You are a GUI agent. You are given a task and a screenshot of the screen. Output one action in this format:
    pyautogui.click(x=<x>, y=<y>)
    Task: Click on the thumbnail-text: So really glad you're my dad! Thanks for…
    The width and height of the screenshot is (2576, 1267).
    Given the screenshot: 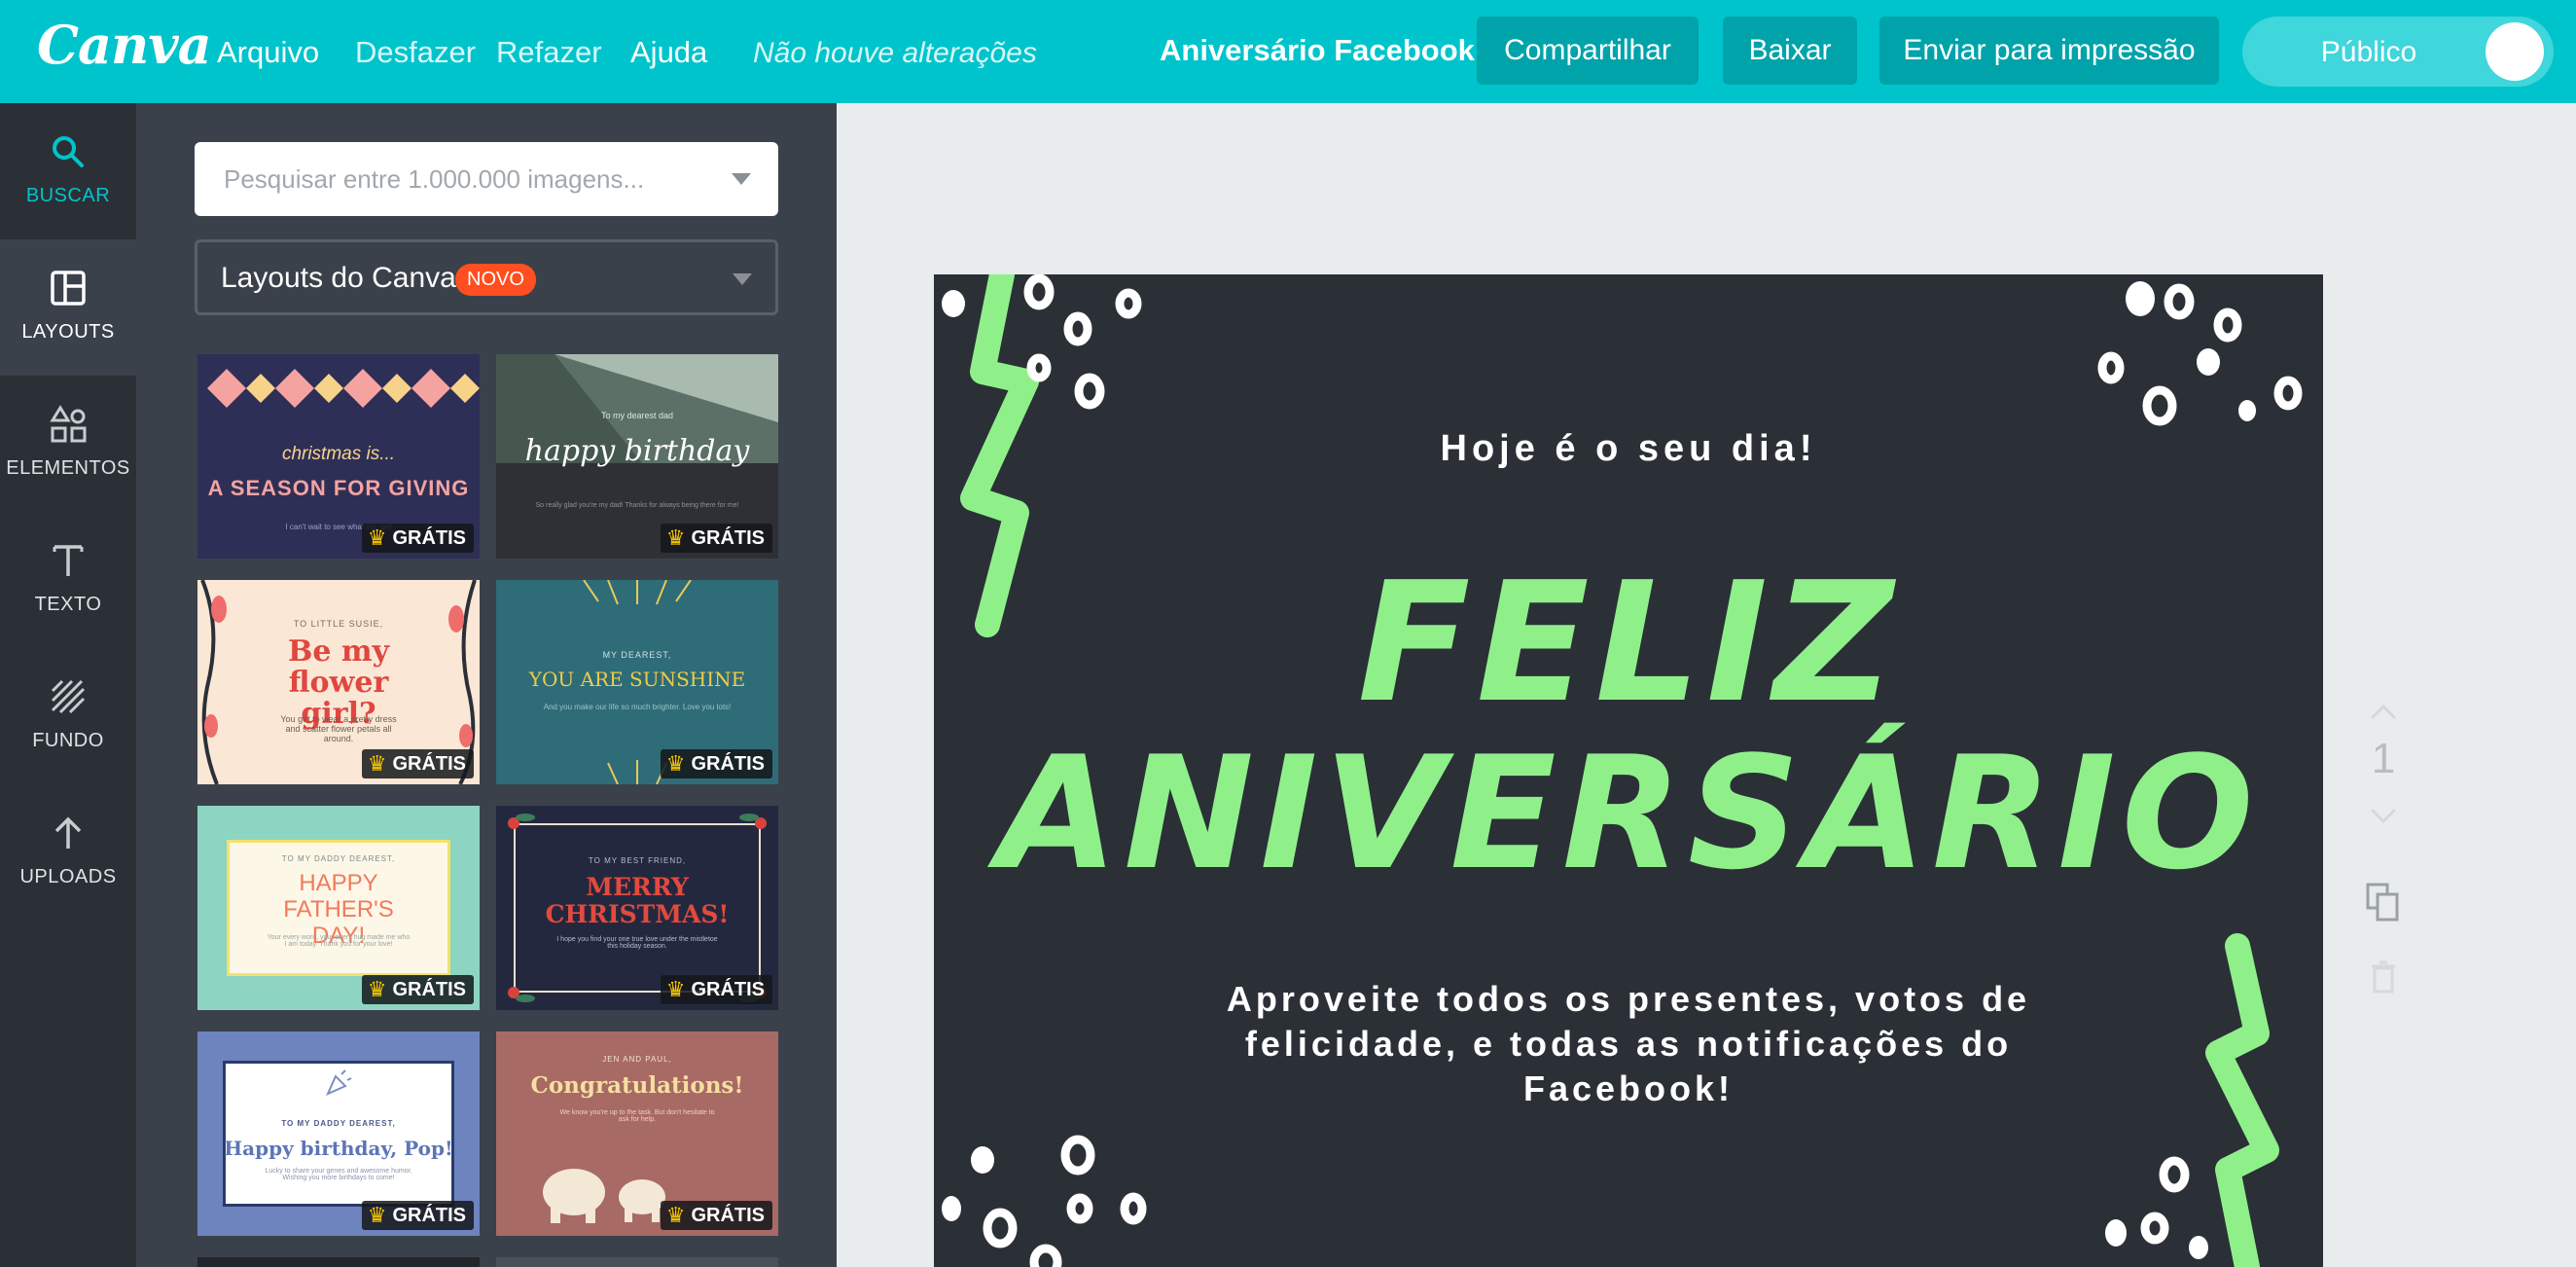 What is the action you would take?
    pyautogui.click(x=637, y=506)
    